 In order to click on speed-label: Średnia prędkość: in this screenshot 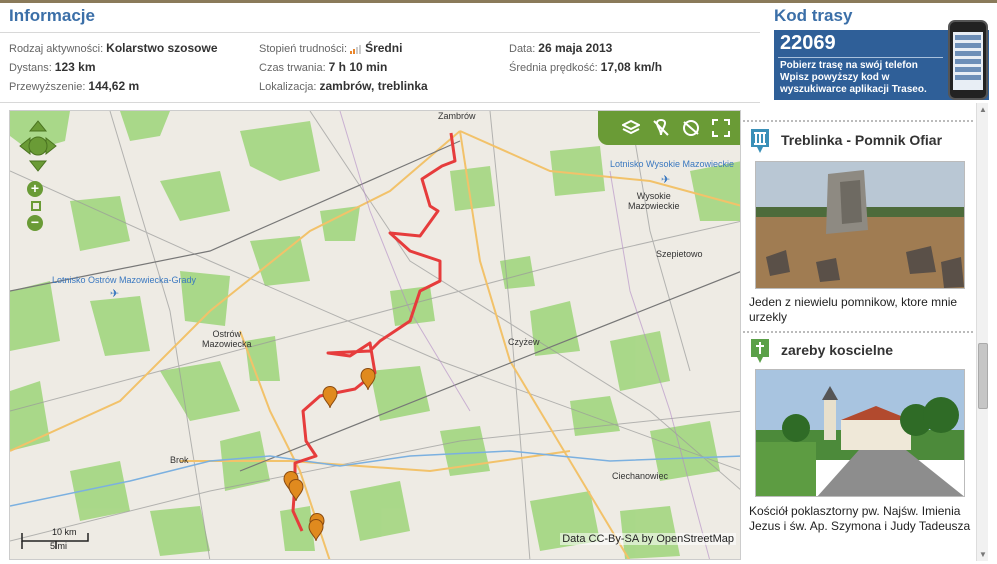, I will do `click(553, 68)`.